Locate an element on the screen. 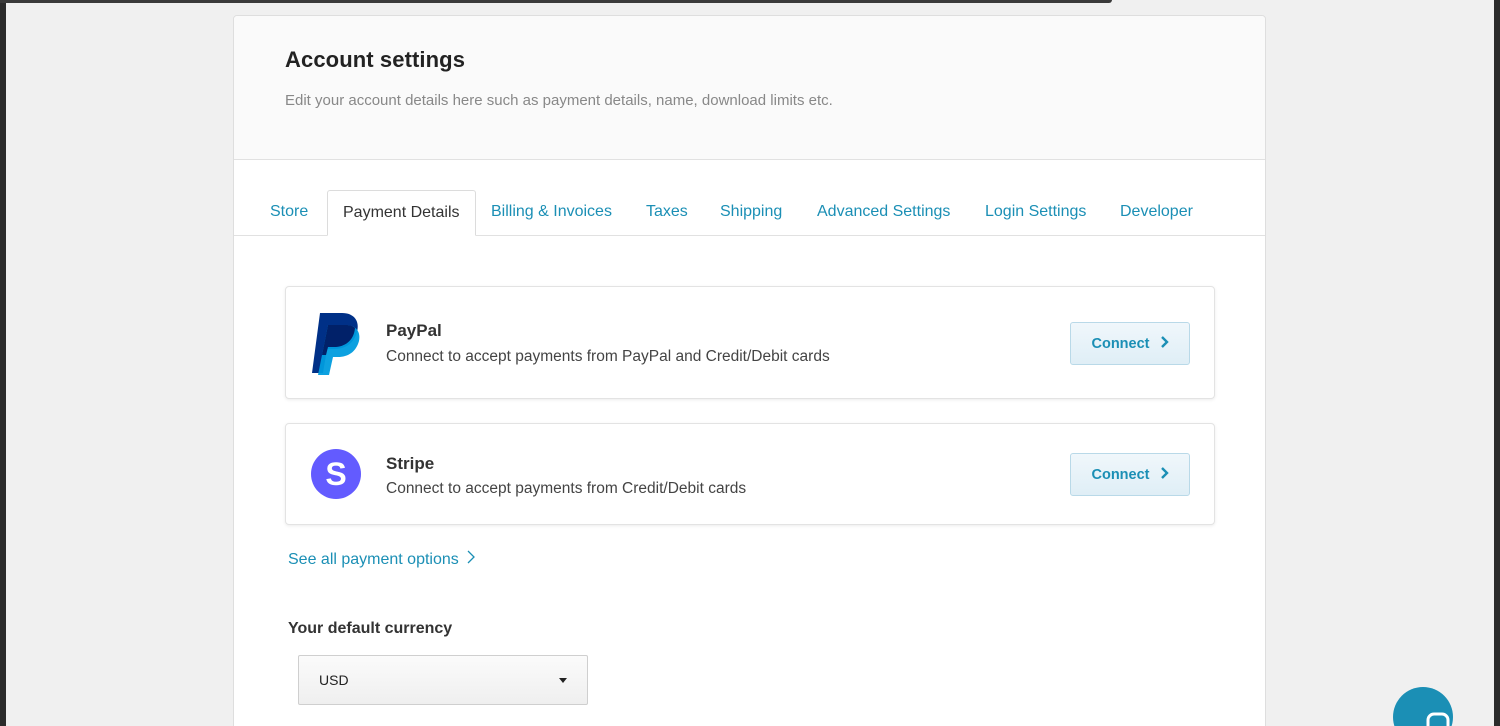 This screenshot has width=1500, height=726. tab-developer: Developer is located at coordinates (1156, 213).